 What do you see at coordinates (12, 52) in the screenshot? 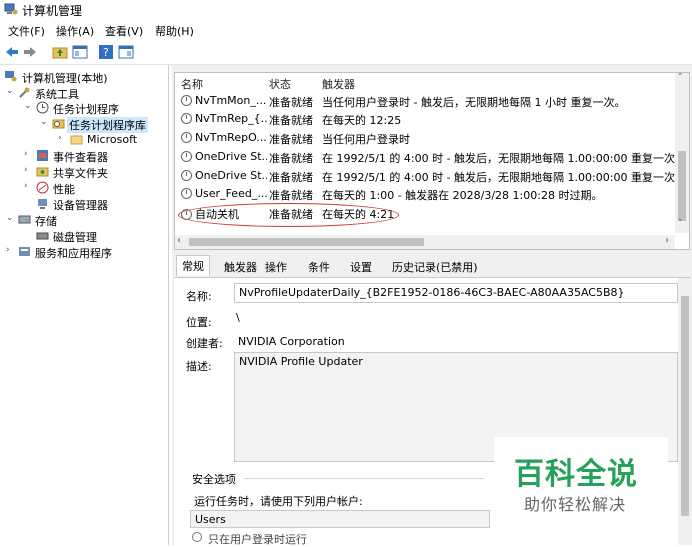
I see `back-arrow-icon` at bounding box center [12, 52].